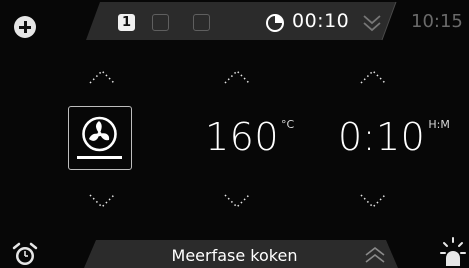 Image resolution: width=469 pixels, height=268 pixels. I want to click on mode-up-arrow, so click(102, 77).